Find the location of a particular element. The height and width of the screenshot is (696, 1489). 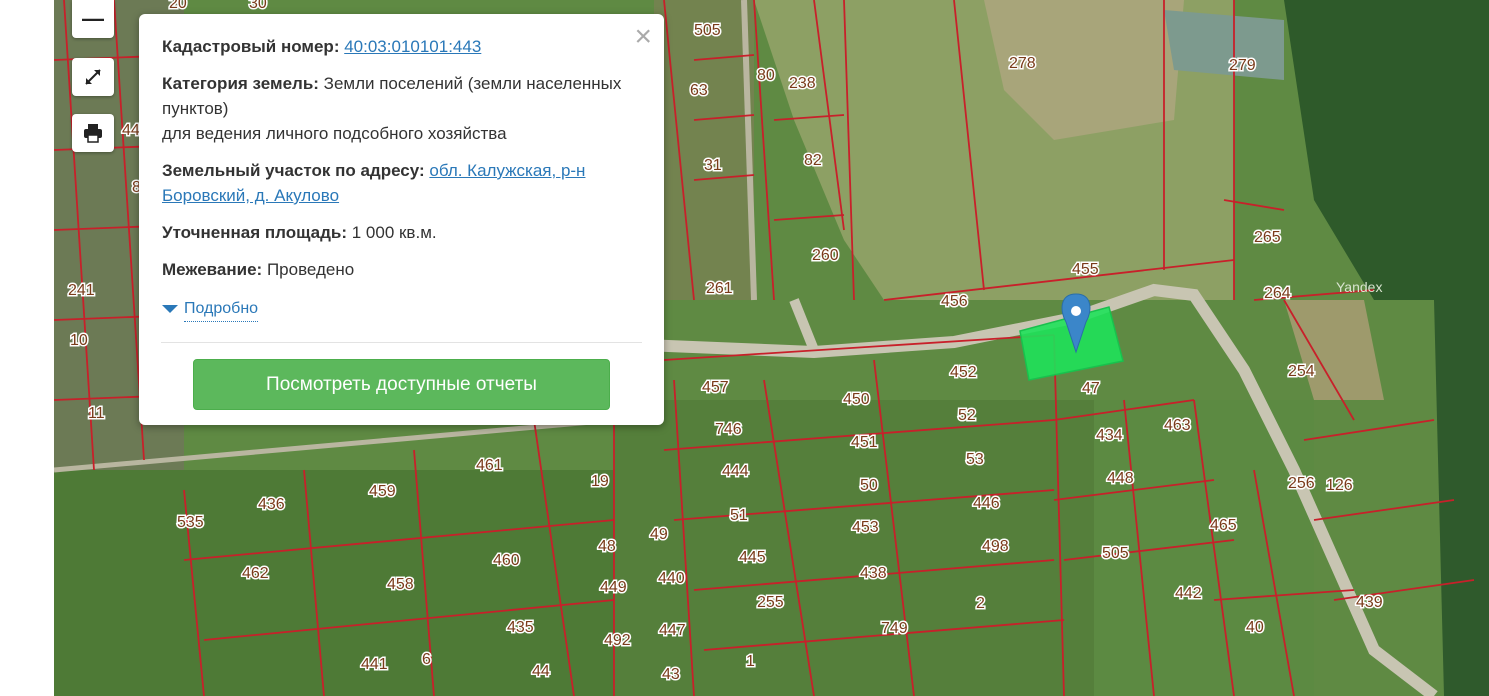

plot-number-label: 265 is located at coordinates (1267, 237).